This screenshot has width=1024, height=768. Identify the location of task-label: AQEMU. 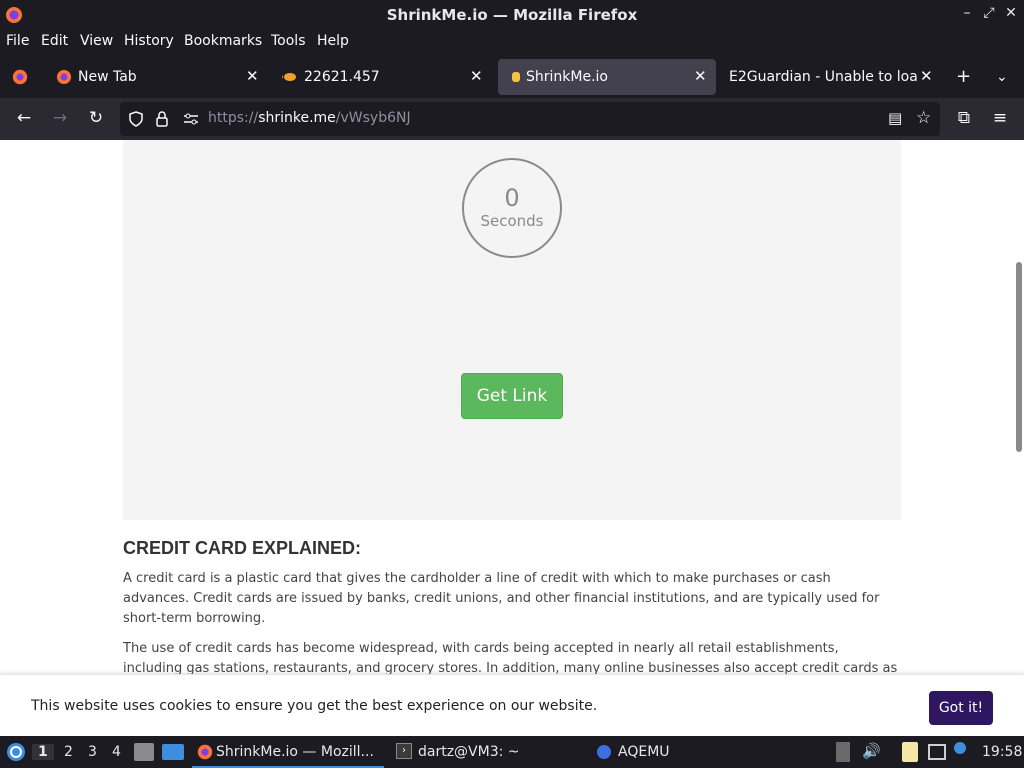
(644, 752).